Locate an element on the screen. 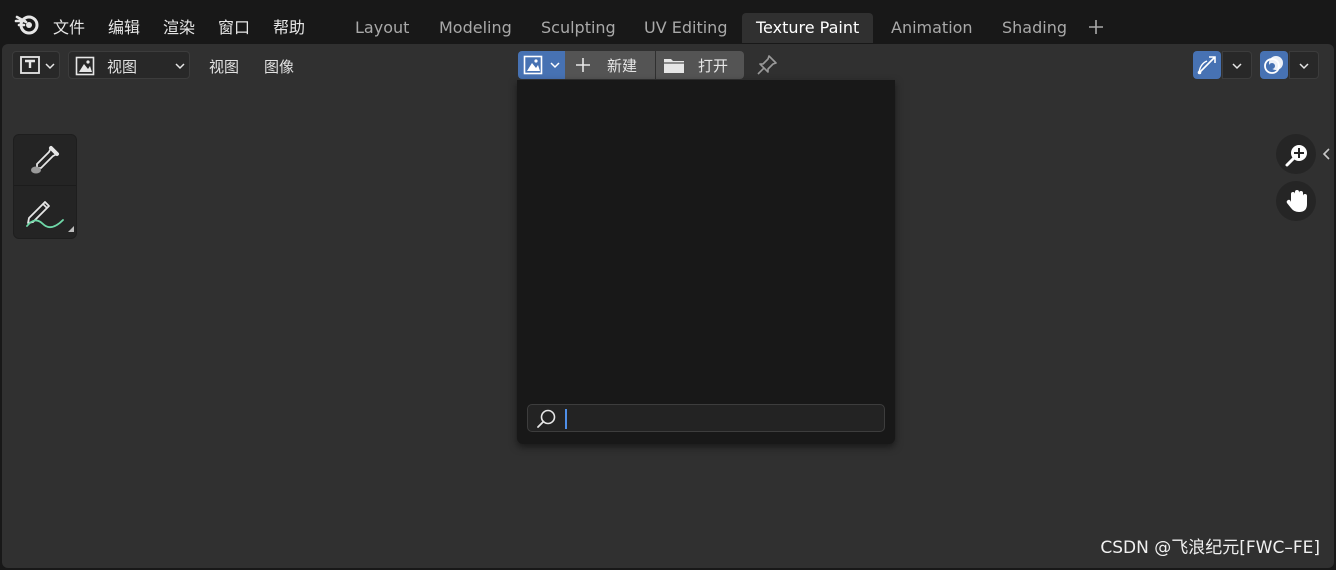 The image size is (1336, 570). menu-window: 窗口 is located at coordinates (234, 26).